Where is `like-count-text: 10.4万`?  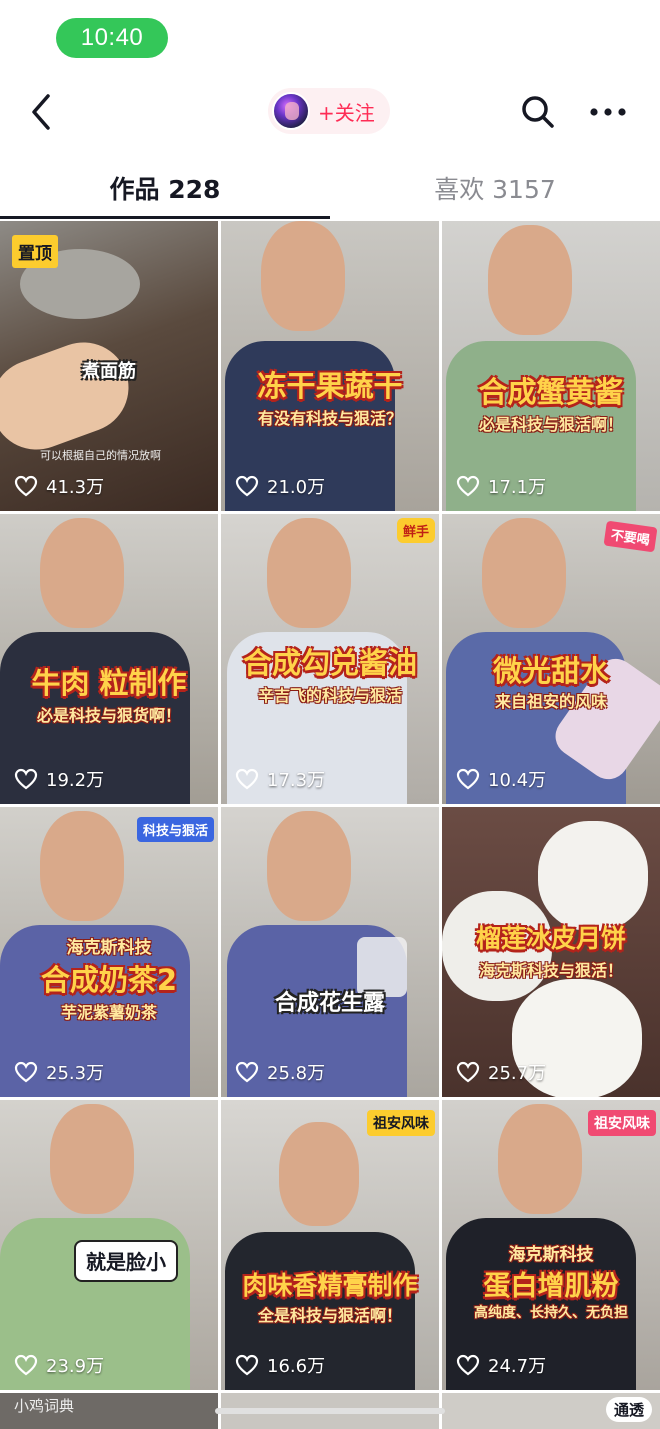
like-count-text: 10.4万 is located at coordinates (517, 780).